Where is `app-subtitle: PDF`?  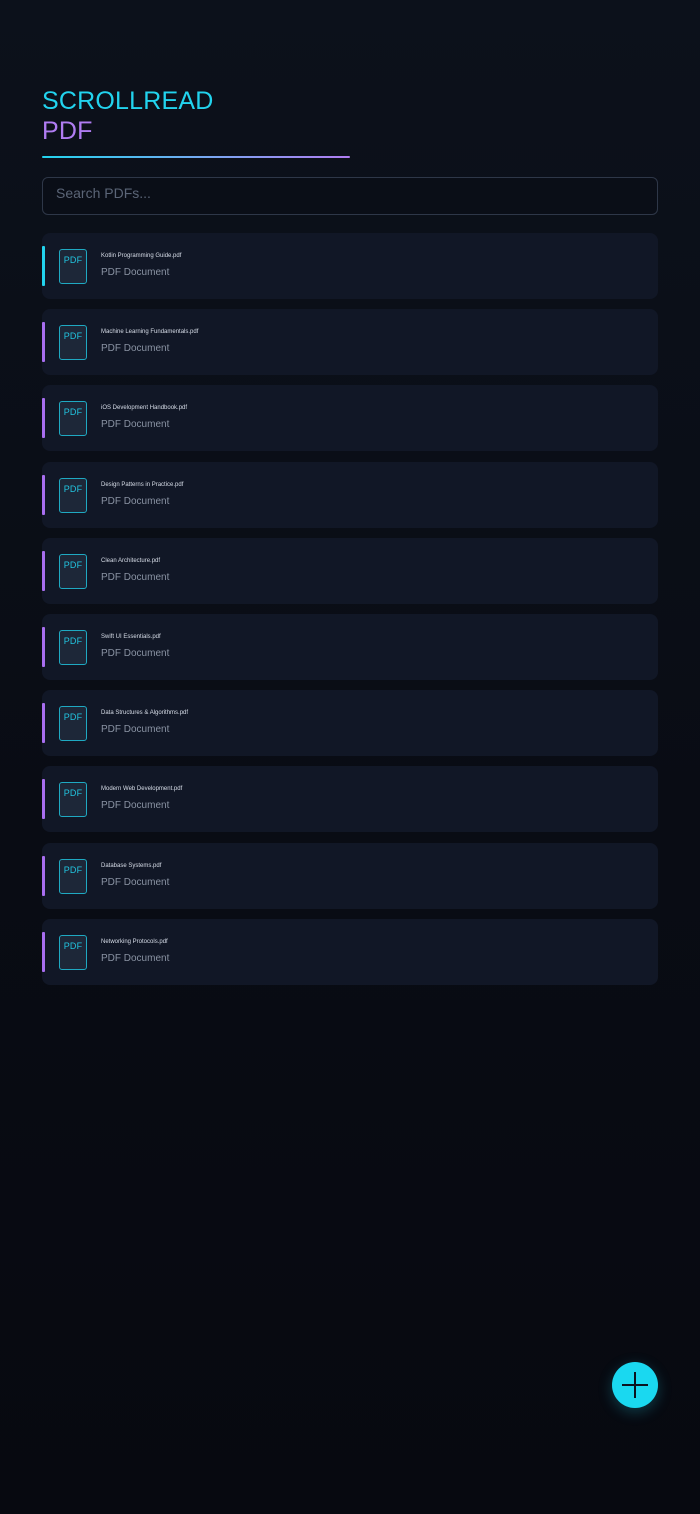
app-subtitle: PDF is located at coordinates (67, 131).